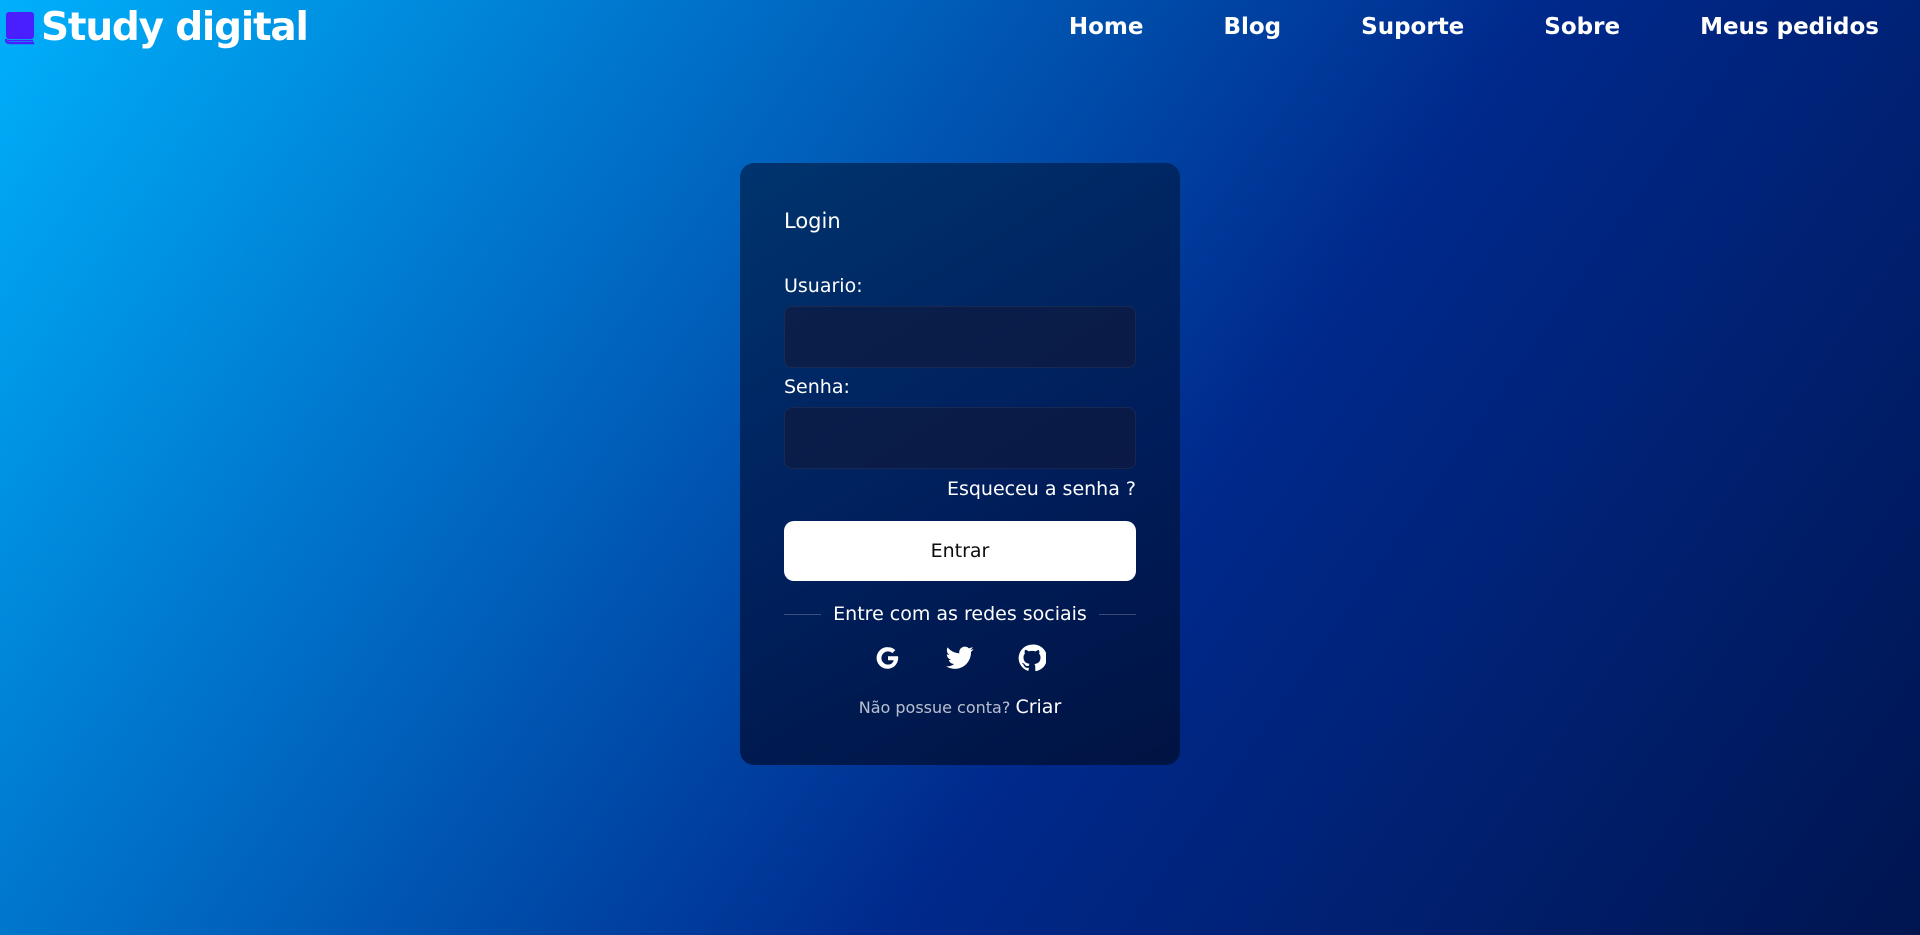 This screenshot has width=1920, height=935. What do you see at coordinates (888, 658) in the screenshot?
I see `google-icon` at bounding box center [888, 658].